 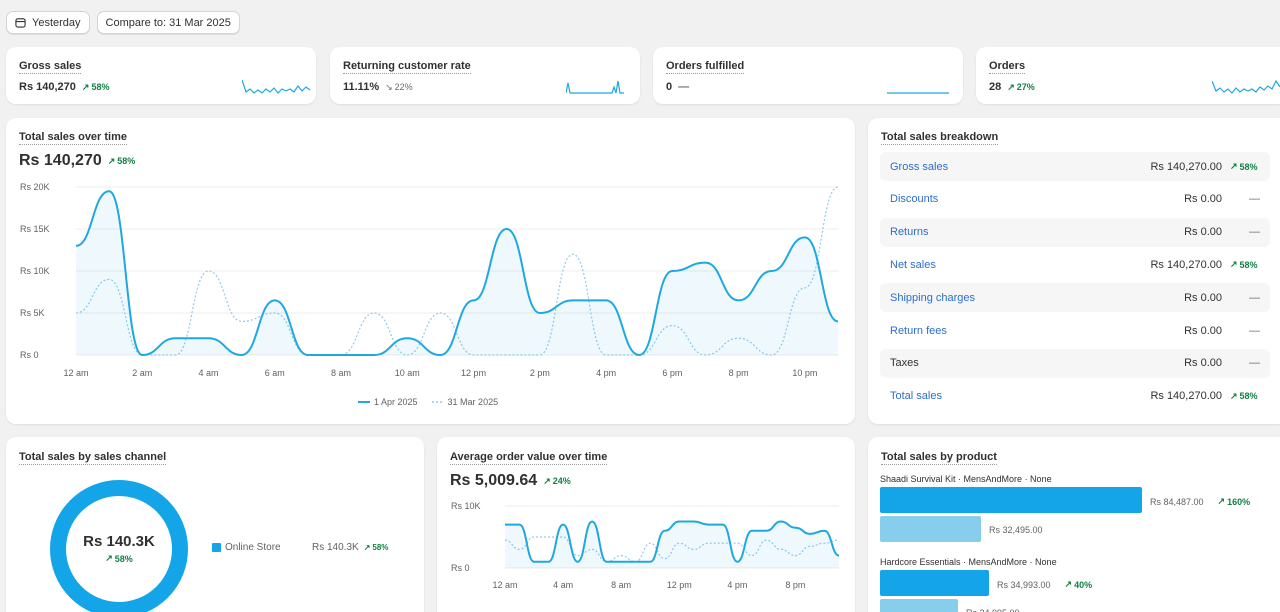 I want to click on breakdown-row: Return fees Rs 0.00 —, so click(x=1075, y=330).